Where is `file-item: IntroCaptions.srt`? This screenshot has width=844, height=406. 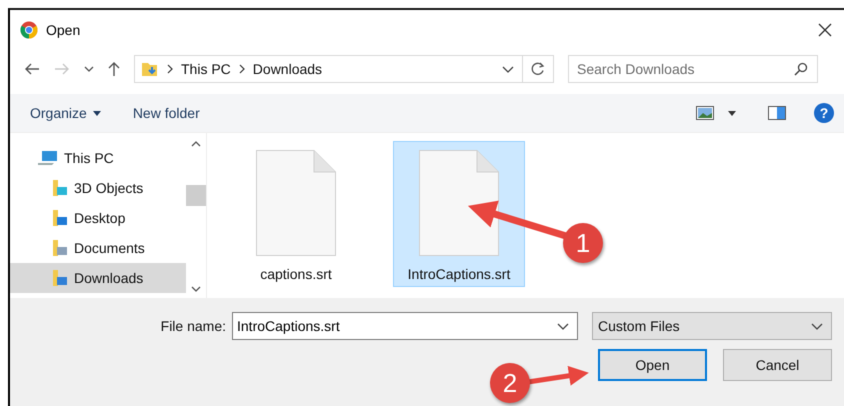
file-item: IntroCaptions.srt is located at coordinates (459, 214).